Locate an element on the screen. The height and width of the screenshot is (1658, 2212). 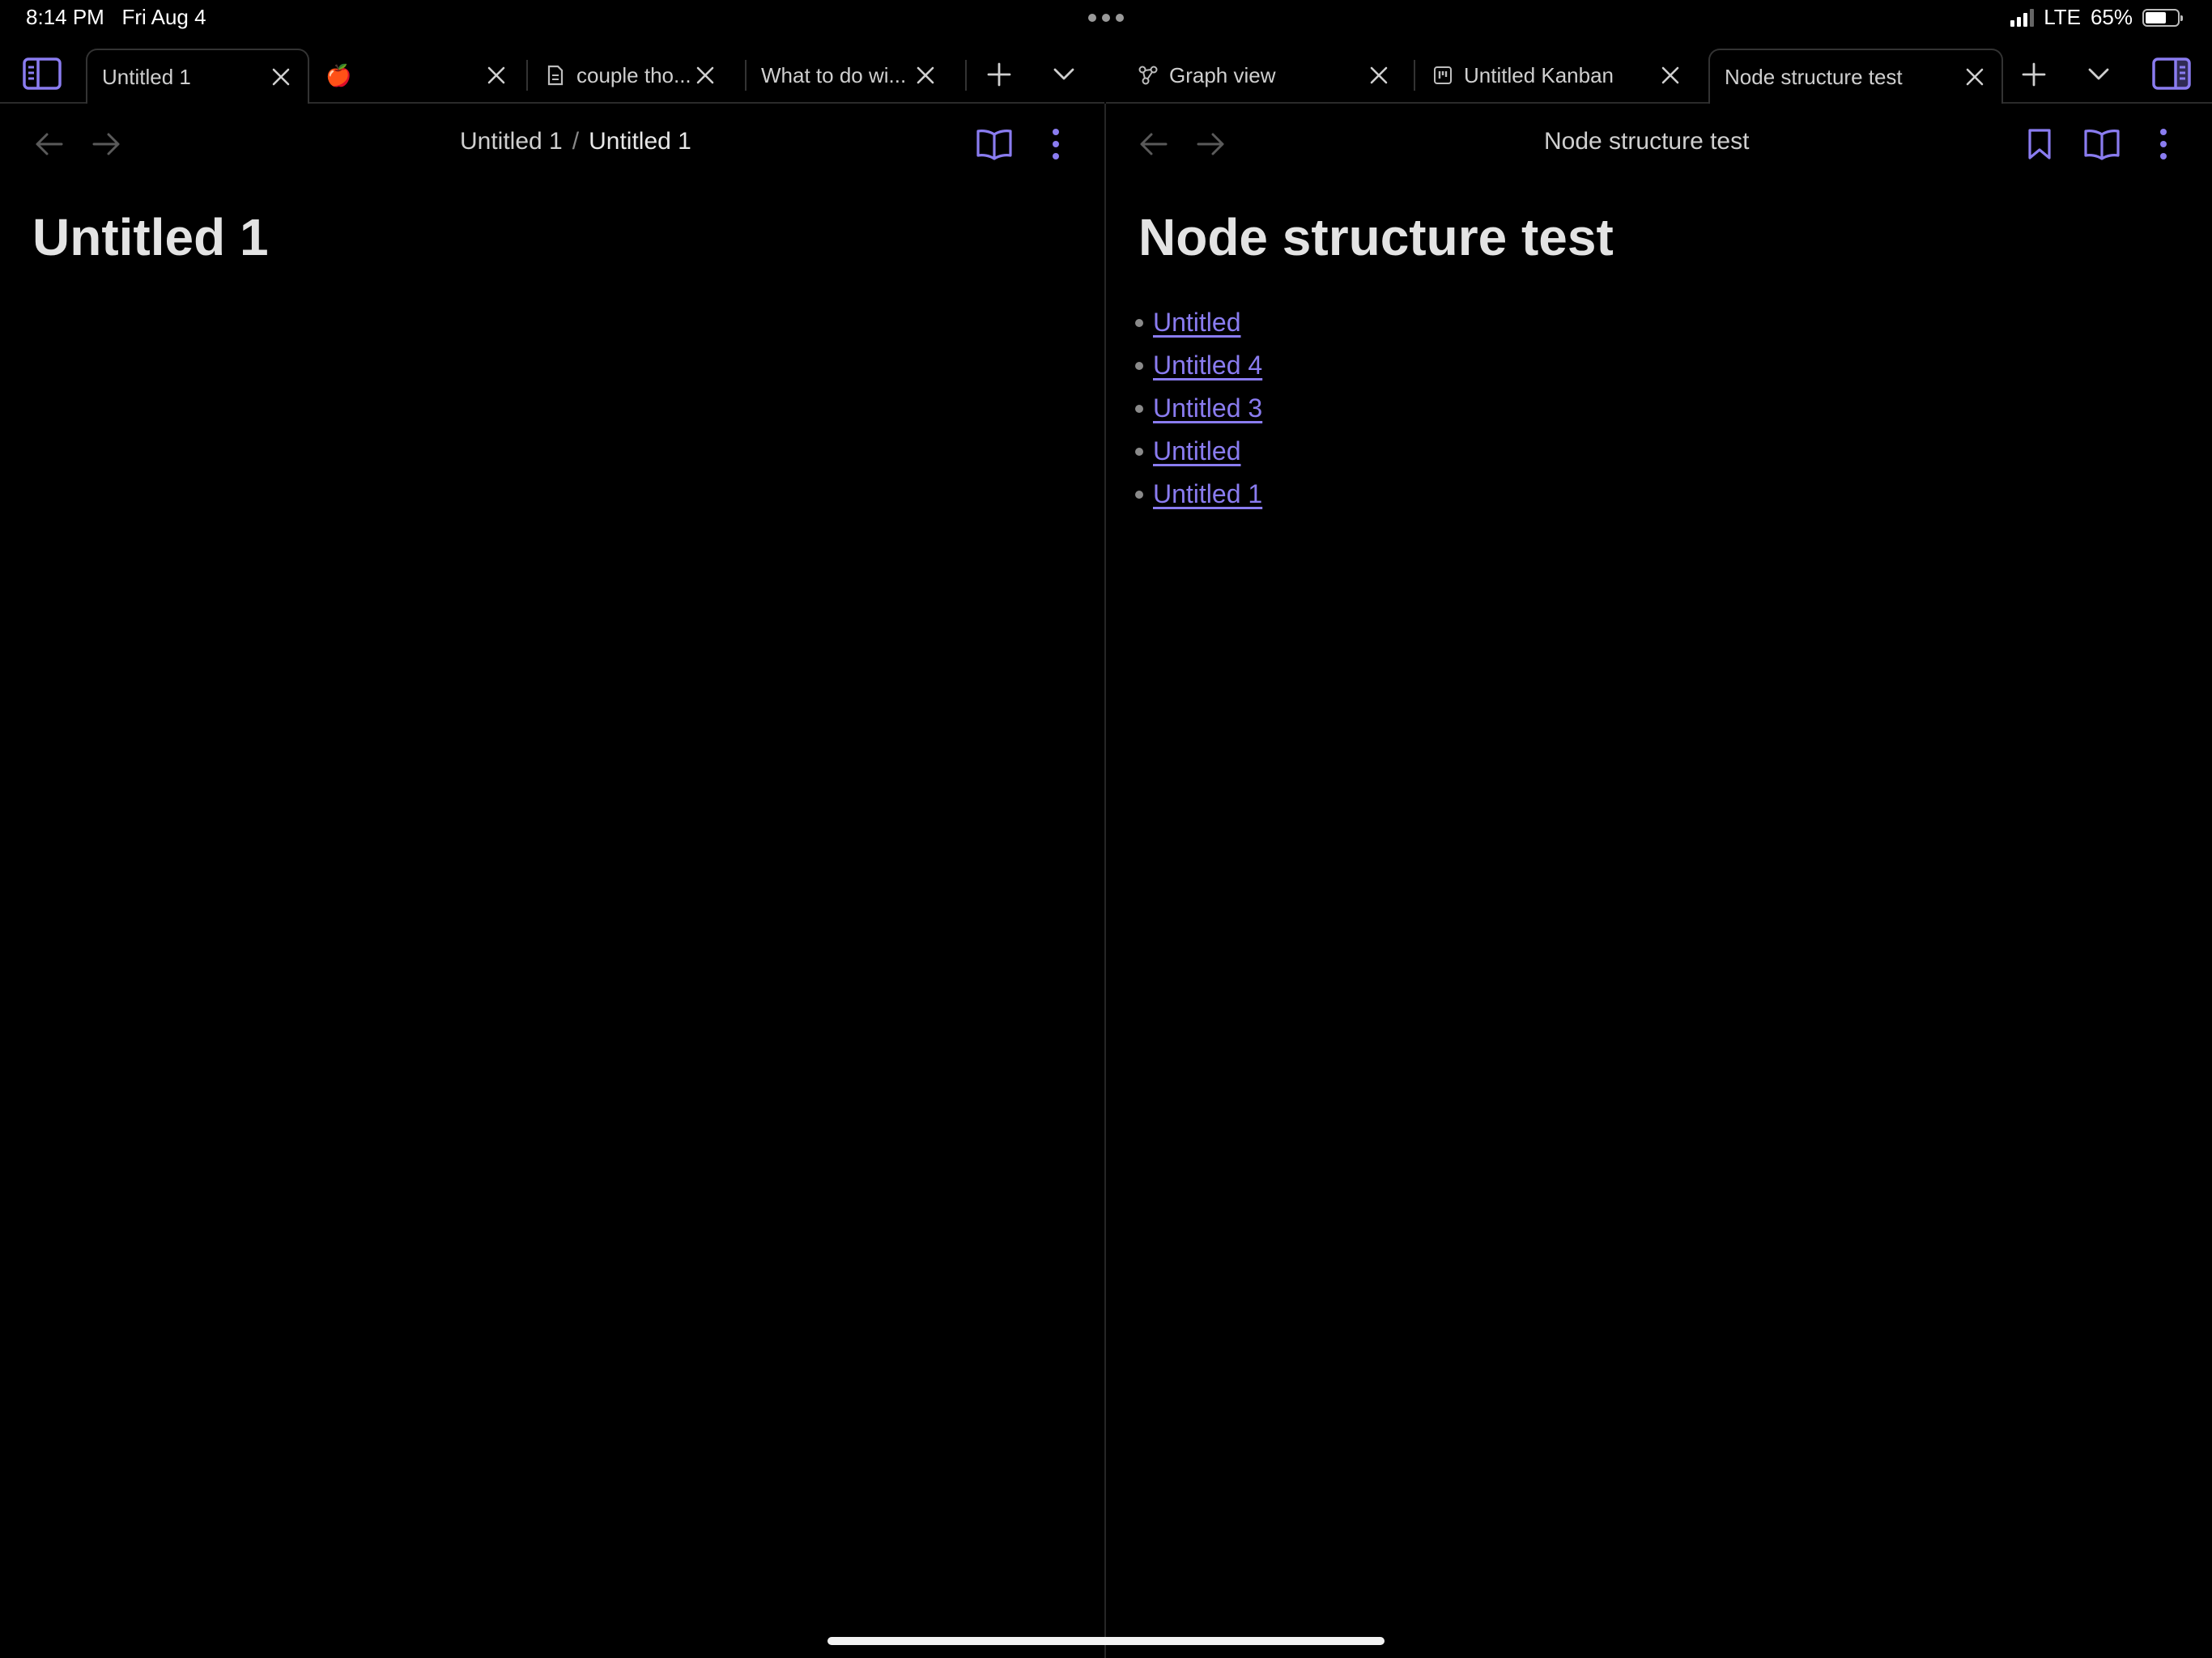
status-bar: 8:14 PM Fri Aug 4 LTE 65% is located at coordinates (1106, 20).